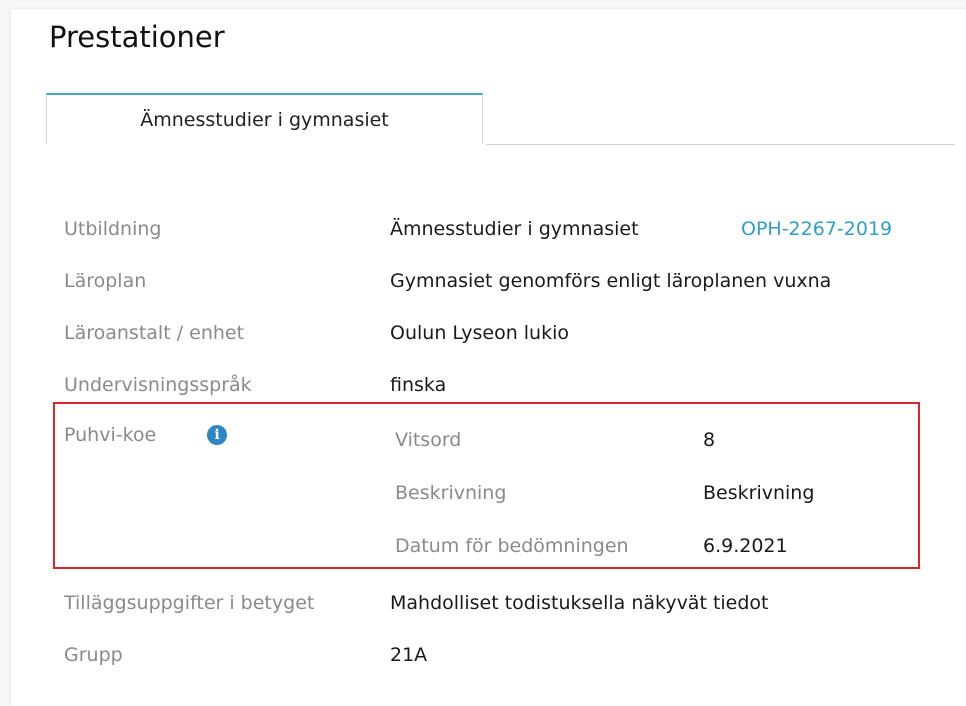  I want to click on tab-divider, so click(720, 144).